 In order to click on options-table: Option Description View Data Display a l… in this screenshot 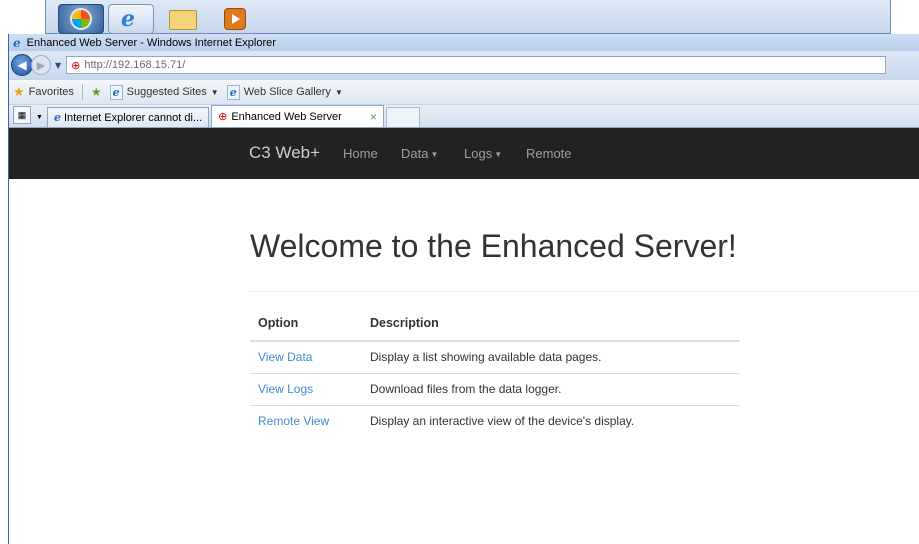, I will do `click(495, 374)`.